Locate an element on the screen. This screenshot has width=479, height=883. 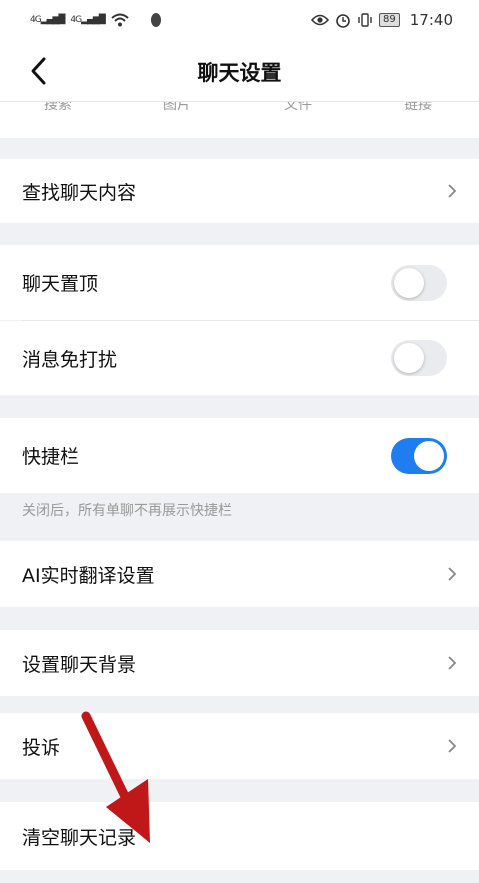
mute-toggle is located at coordinates (419, 358).